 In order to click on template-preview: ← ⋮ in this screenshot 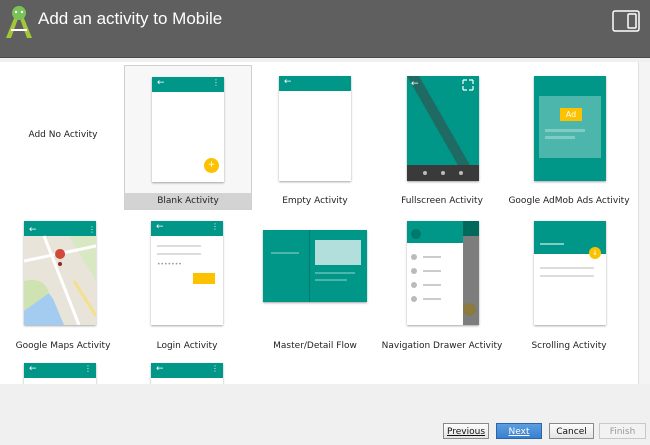, I will do `click(60, 273)`.